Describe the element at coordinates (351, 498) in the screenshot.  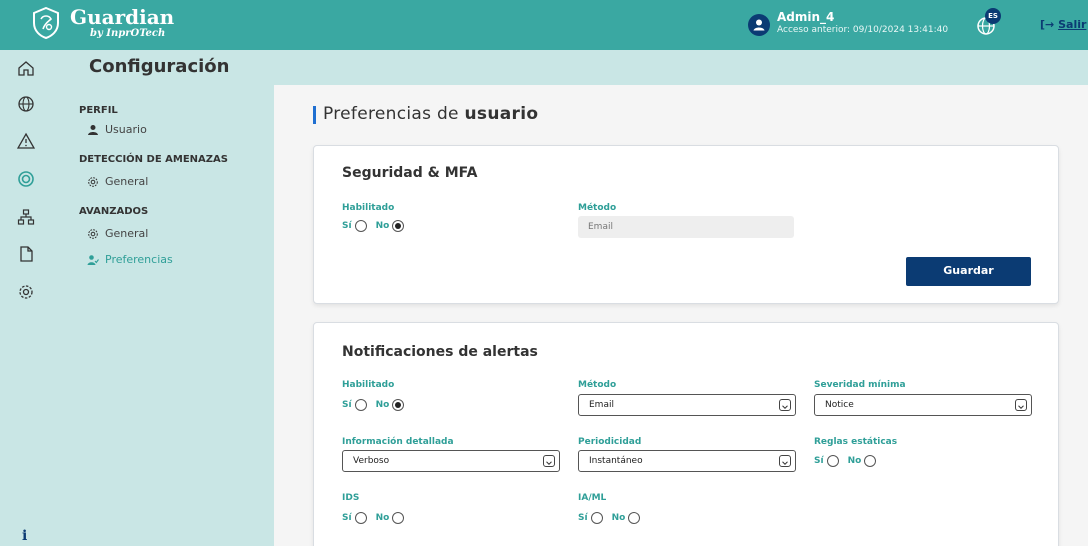
I see `ids-label: IDS` at that location.